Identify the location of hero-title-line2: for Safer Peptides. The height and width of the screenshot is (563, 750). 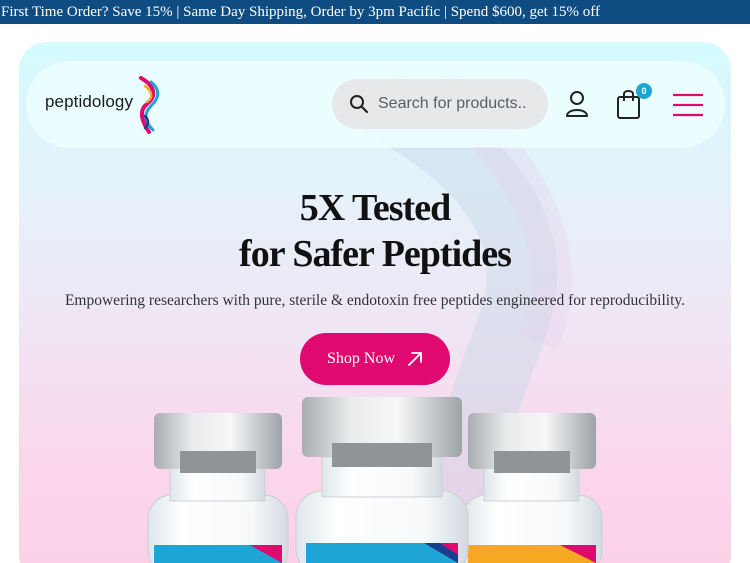
(375, 254).